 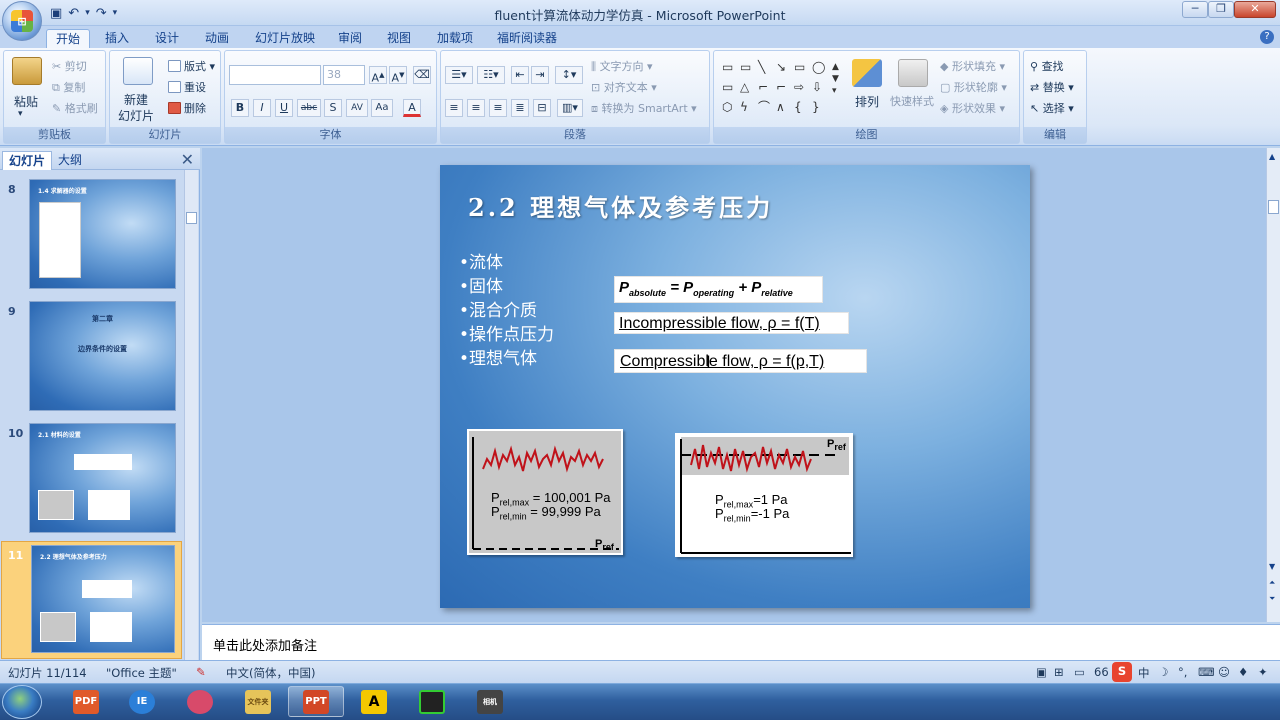 What do you see at coordinates (1255, 9) in the screenshot?
I see `close-button: ✕` at bounding box center [1255, 9].